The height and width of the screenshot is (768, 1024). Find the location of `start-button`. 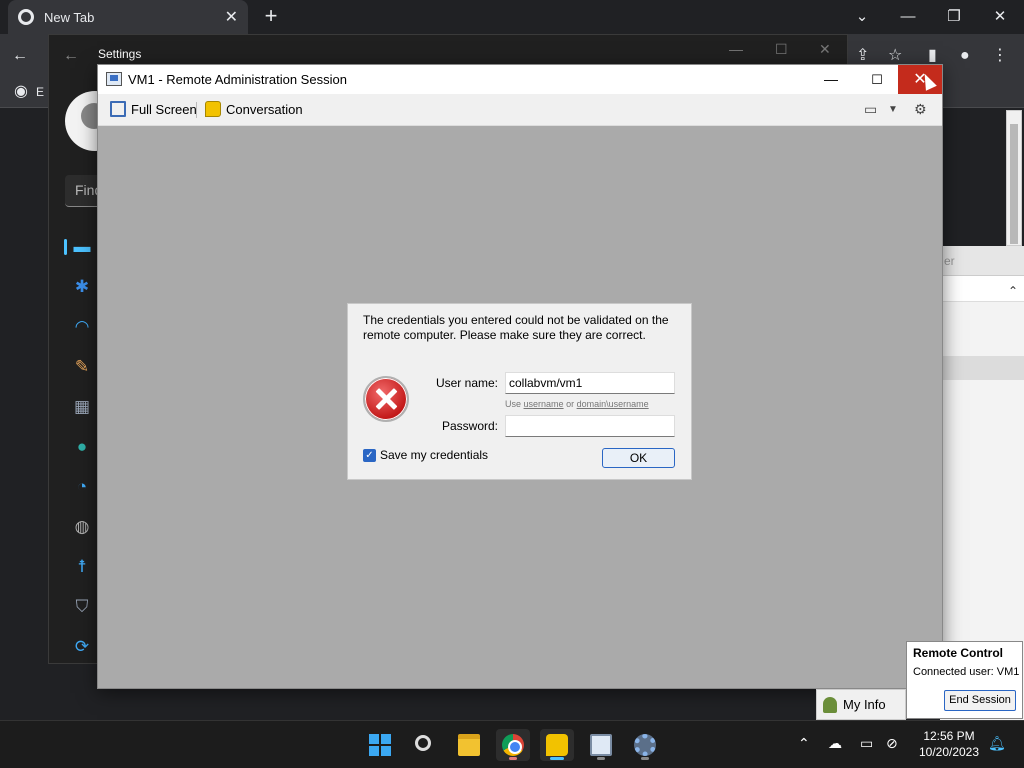

start-button is located at coordinates (380, 745).